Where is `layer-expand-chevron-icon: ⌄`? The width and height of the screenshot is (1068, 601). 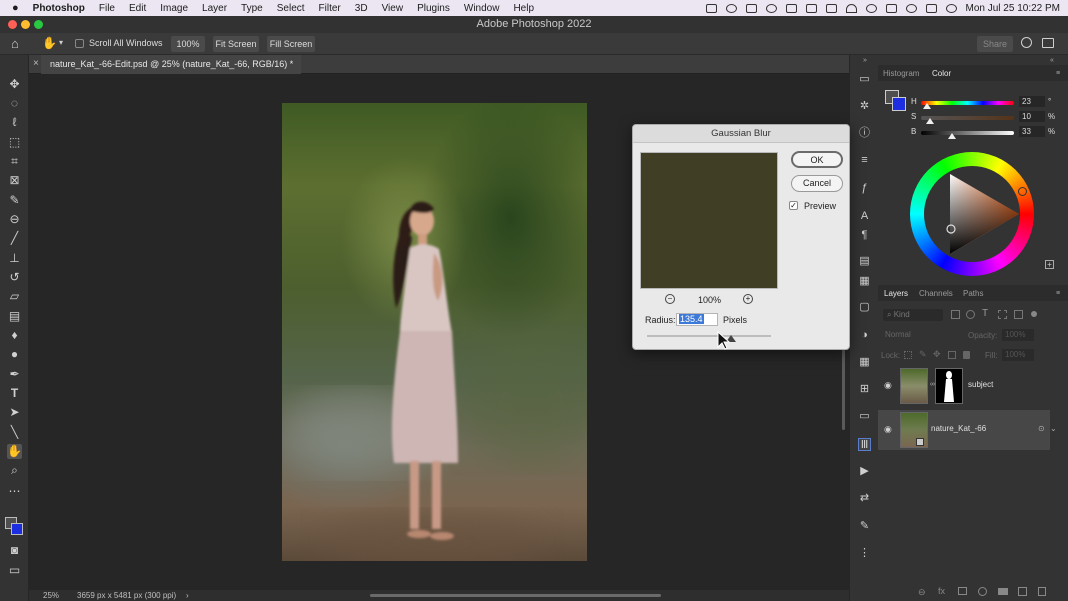
layer-expand-chevron-icon: ⌄ is located at coordinates (1053, 428).